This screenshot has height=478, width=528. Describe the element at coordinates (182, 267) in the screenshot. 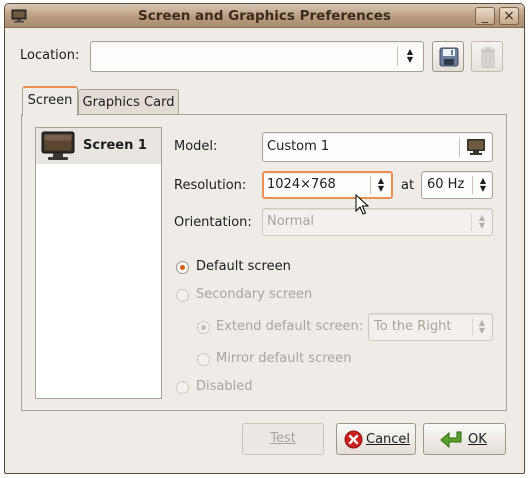

I see `default-screen-radio` at that location.